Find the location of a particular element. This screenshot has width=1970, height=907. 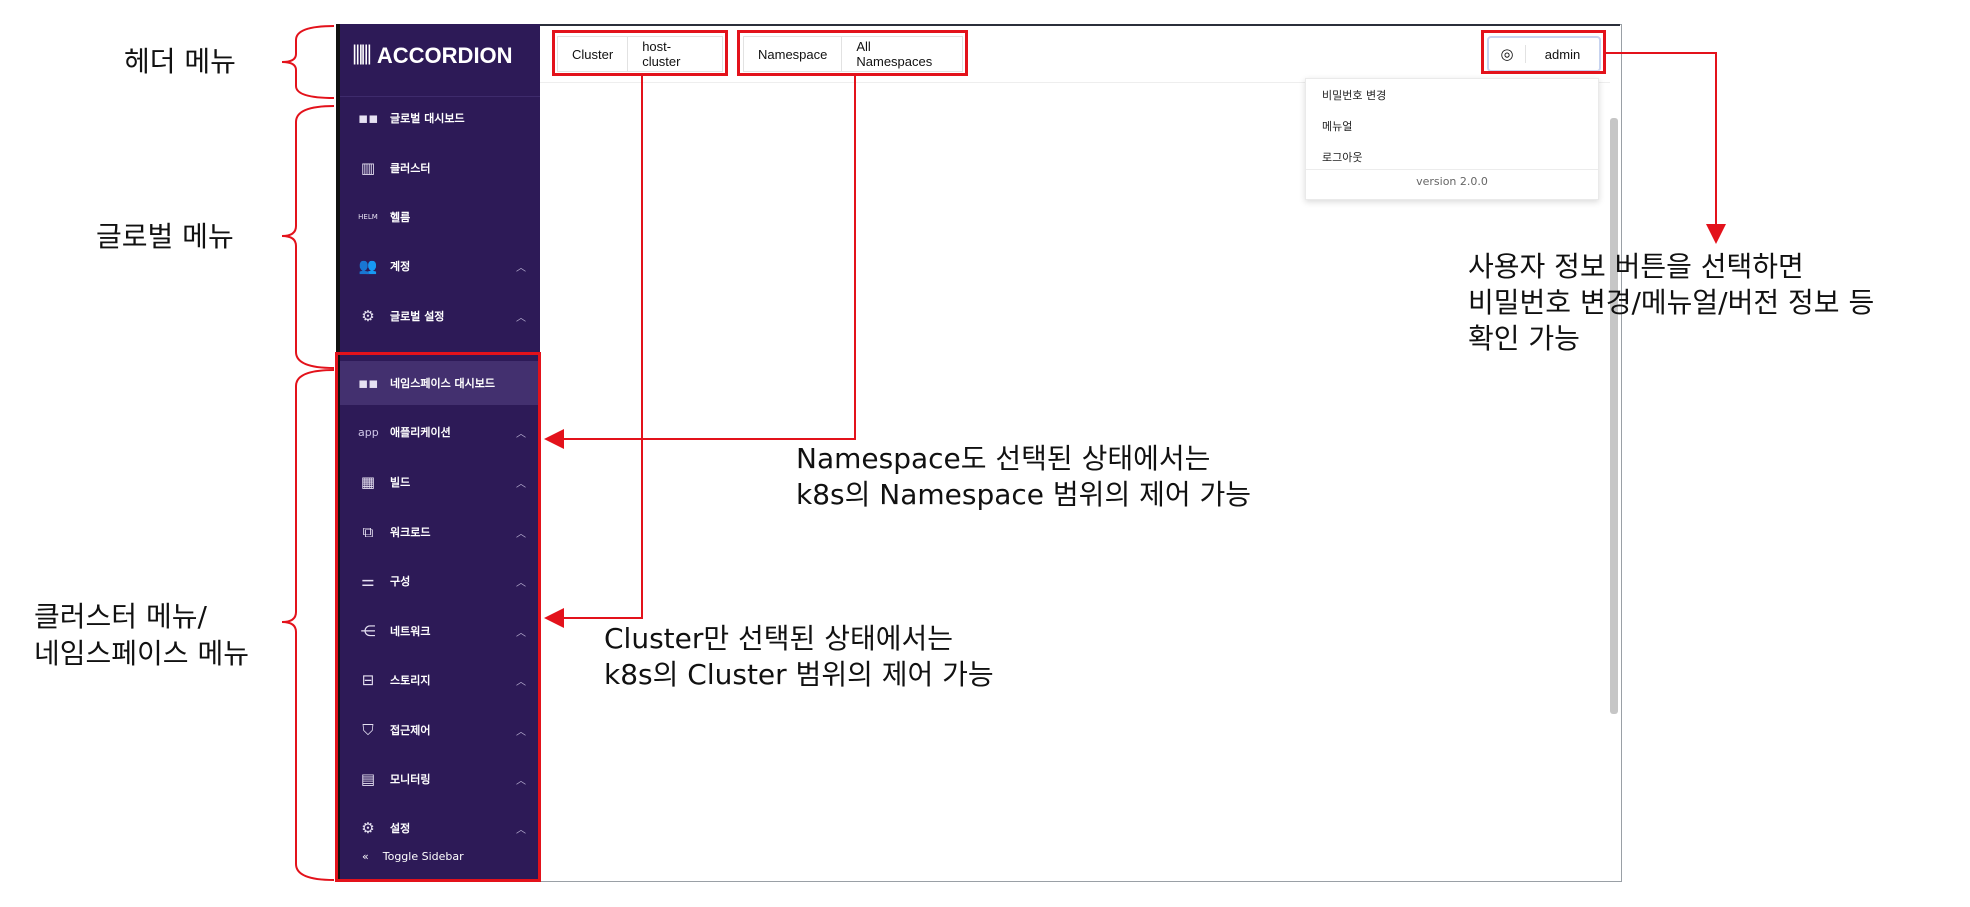

header-menu-annotation: 헤더 메뉴 is located at coordinates (180, 61).